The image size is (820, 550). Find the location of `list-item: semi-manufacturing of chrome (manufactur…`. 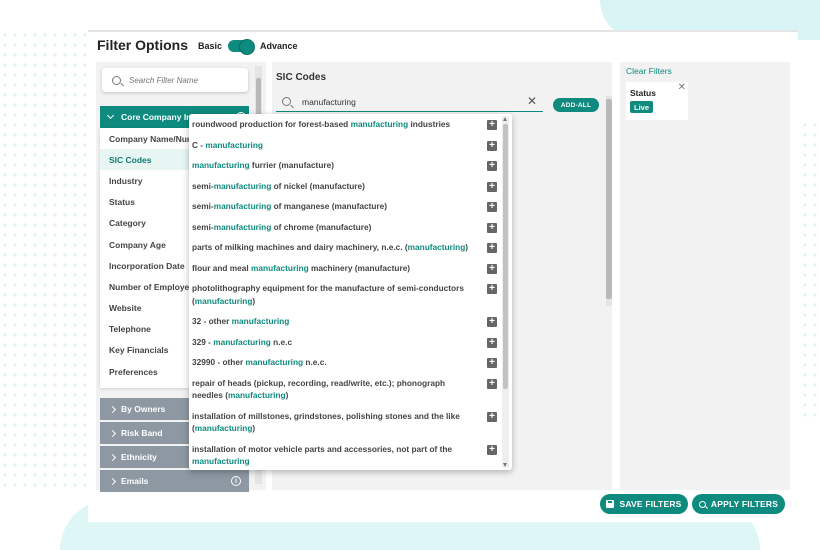

list-item: semi-manufacturing of chrome (manufactur… is located at coordinates (343, 227).